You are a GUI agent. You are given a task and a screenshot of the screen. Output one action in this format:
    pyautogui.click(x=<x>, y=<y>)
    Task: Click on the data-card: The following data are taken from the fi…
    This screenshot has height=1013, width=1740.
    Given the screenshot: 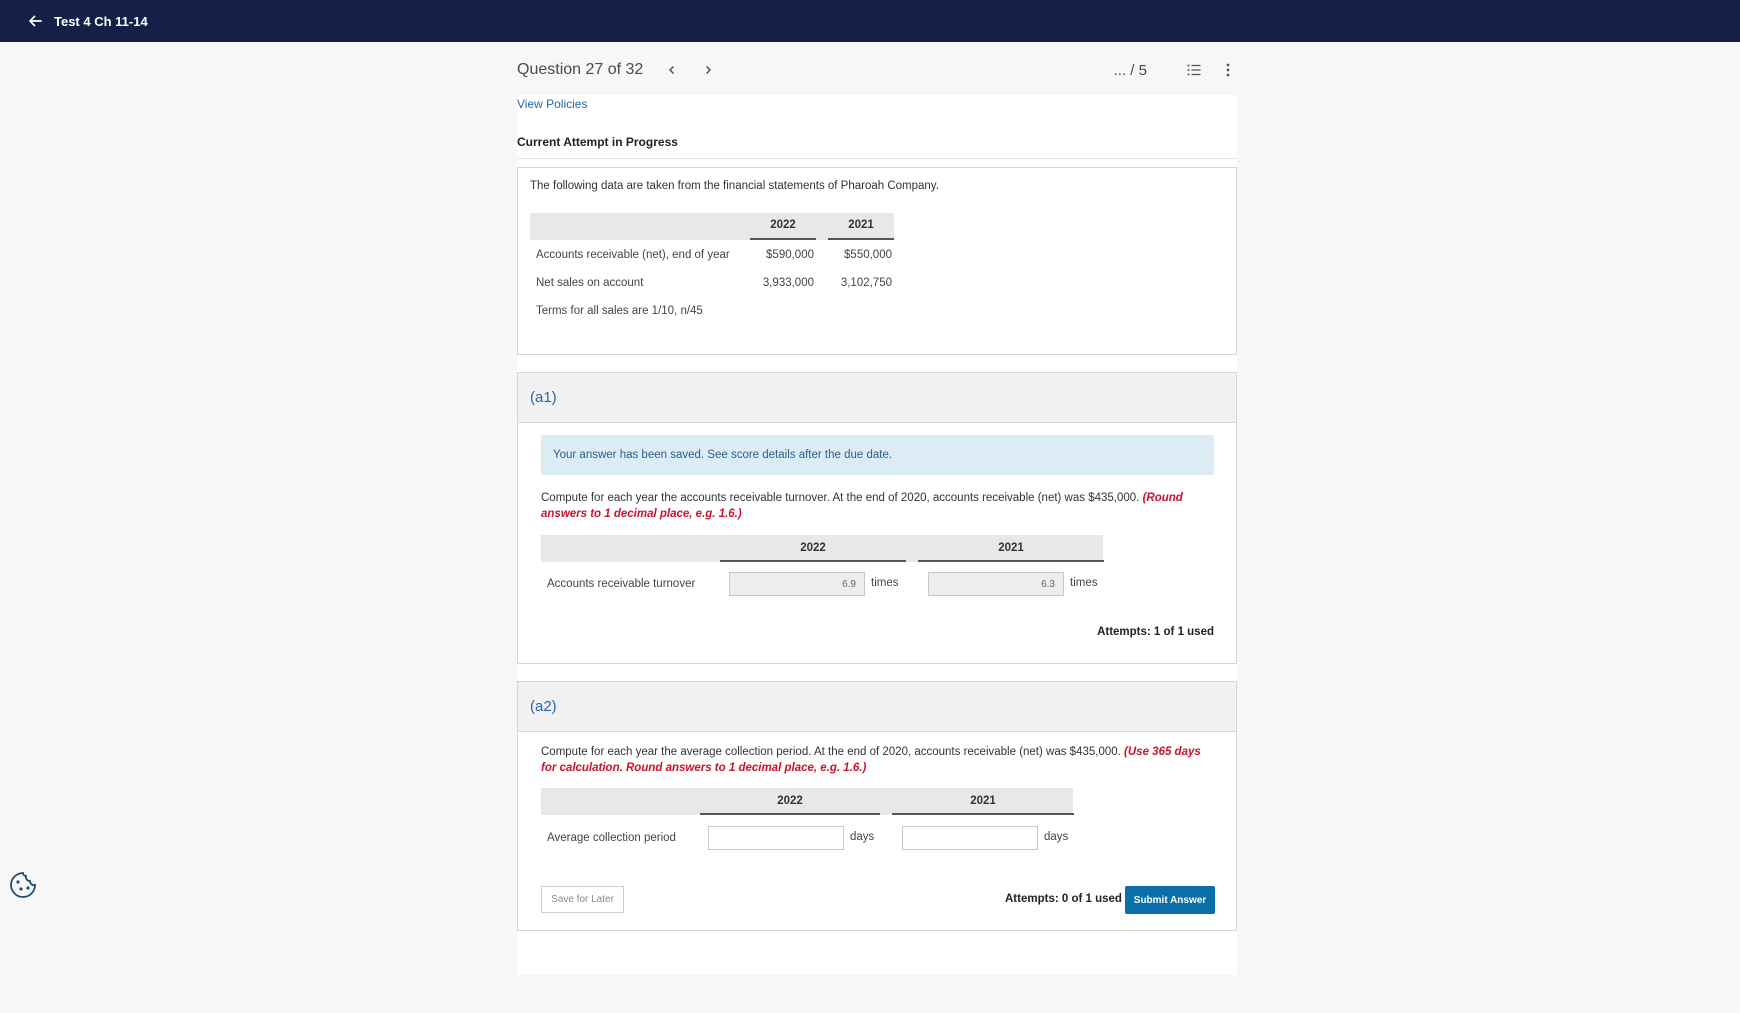 What is the action you would take?
    pyautogui.click(x=877, y=261)
    